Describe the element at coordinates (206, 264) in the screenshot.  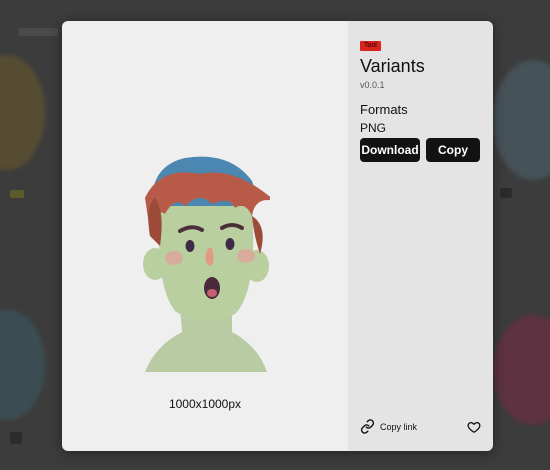
I see `avatar-illustration` at that location.